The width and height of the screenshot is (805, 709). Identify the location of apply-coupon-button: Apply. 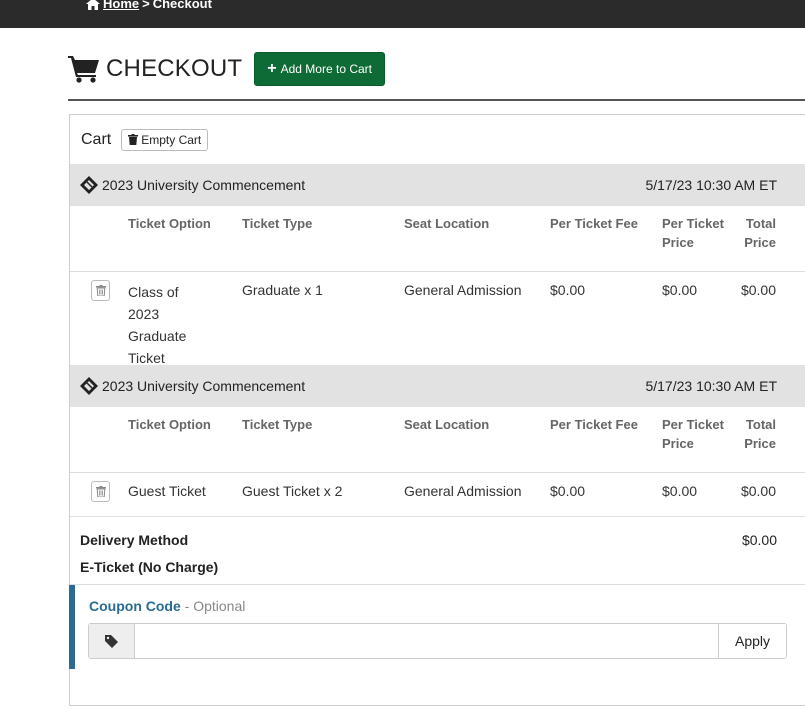
(752, 641).